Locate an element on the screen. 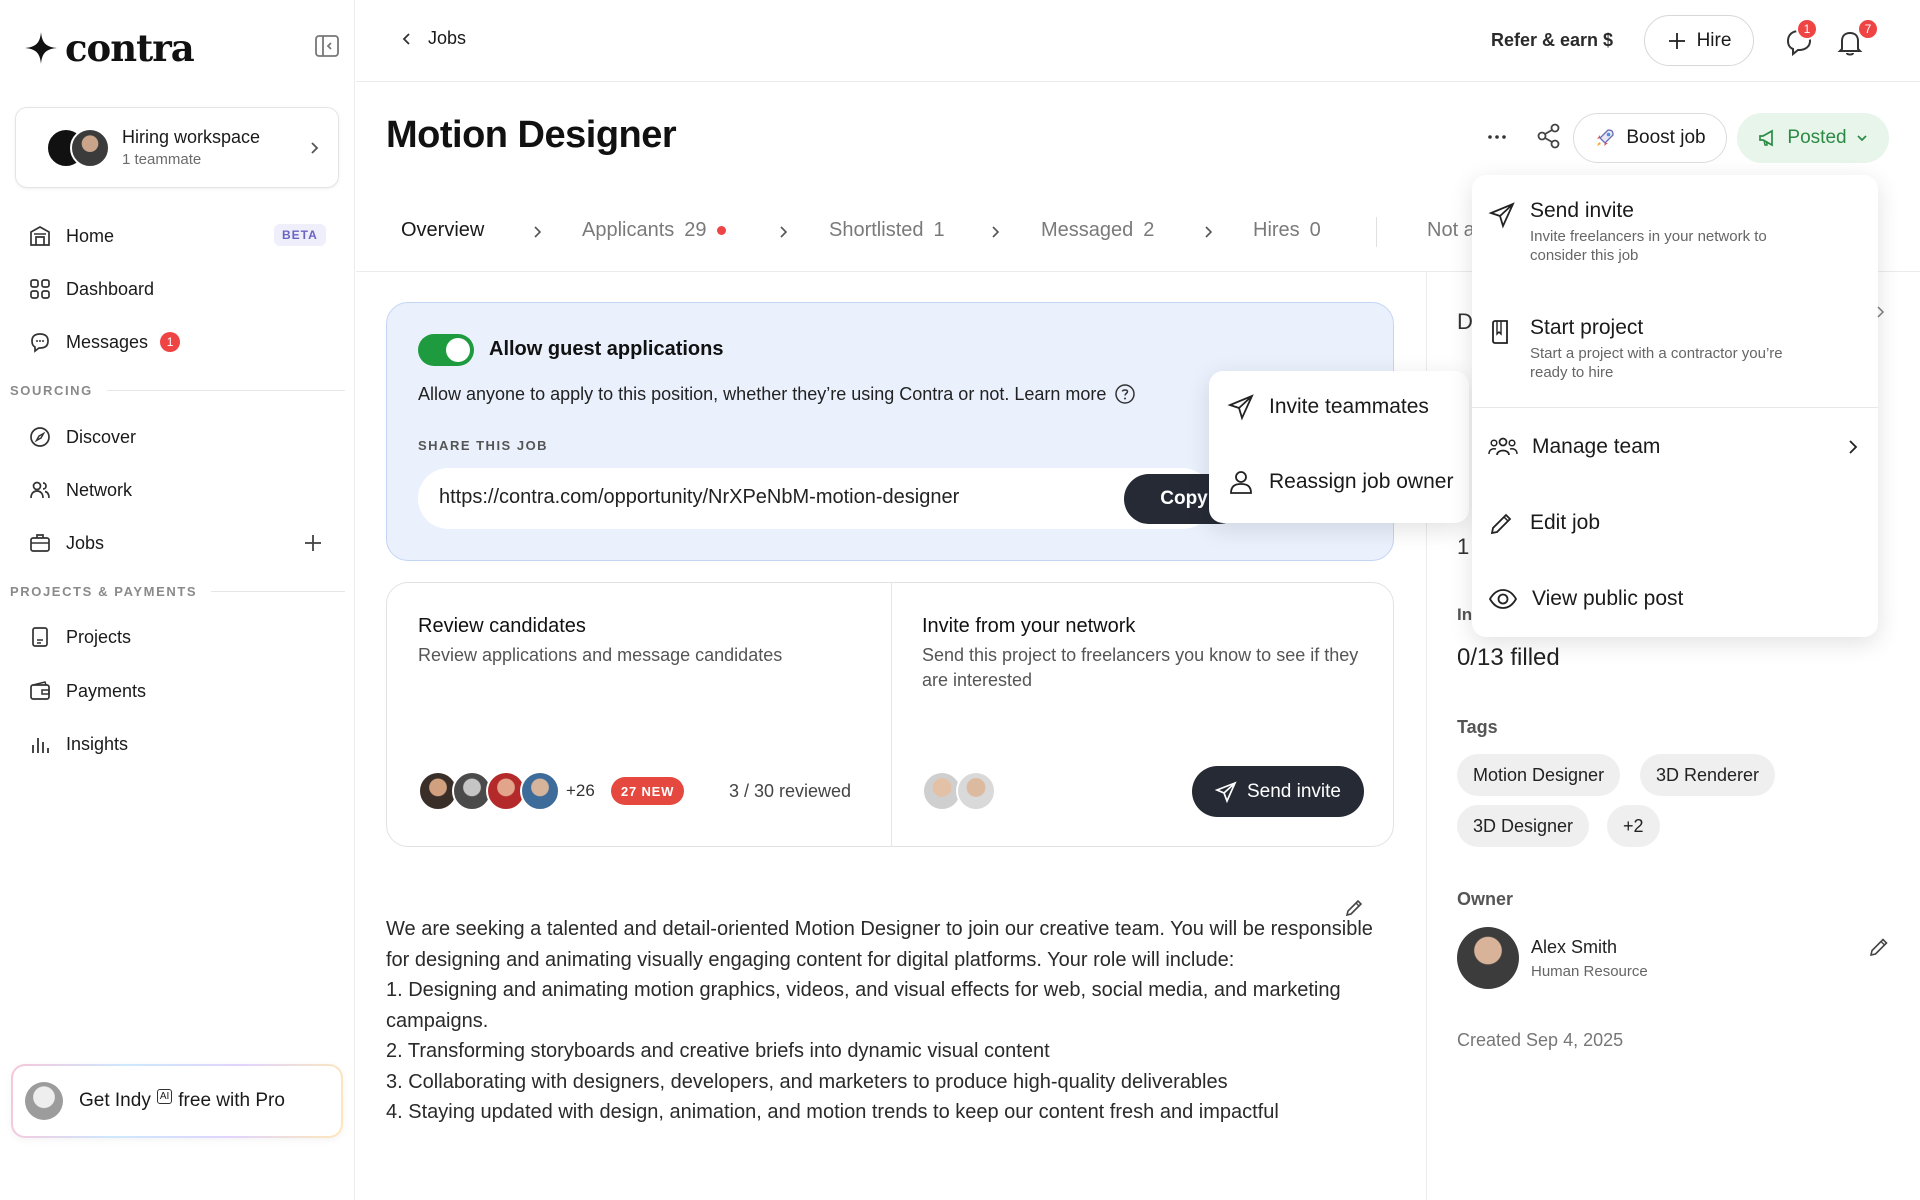  menu-item-title: Start project is located at coordinates (1587, 327).